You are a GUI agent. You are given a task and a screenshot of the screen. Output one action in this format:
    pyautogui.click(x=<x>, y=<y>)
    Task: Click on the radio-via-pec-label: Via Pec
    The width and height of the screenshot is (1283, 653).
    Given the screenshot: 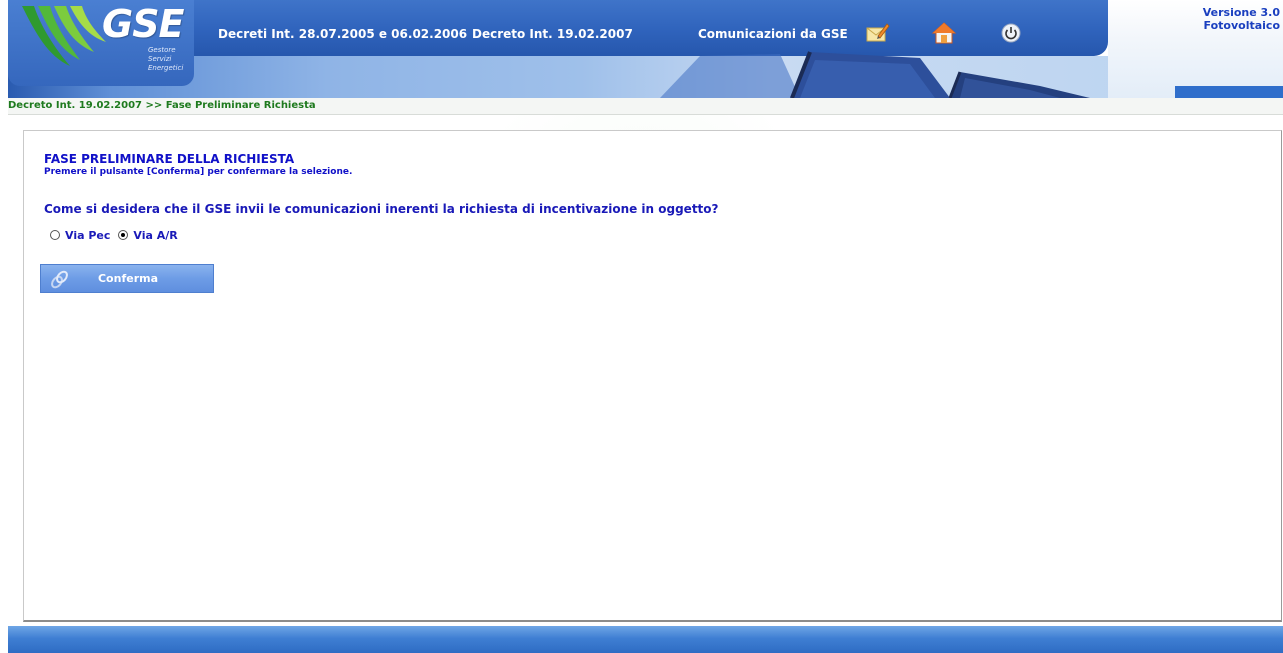 What is the action you would take?
    pyautogui.click(x=87, y=235)
    